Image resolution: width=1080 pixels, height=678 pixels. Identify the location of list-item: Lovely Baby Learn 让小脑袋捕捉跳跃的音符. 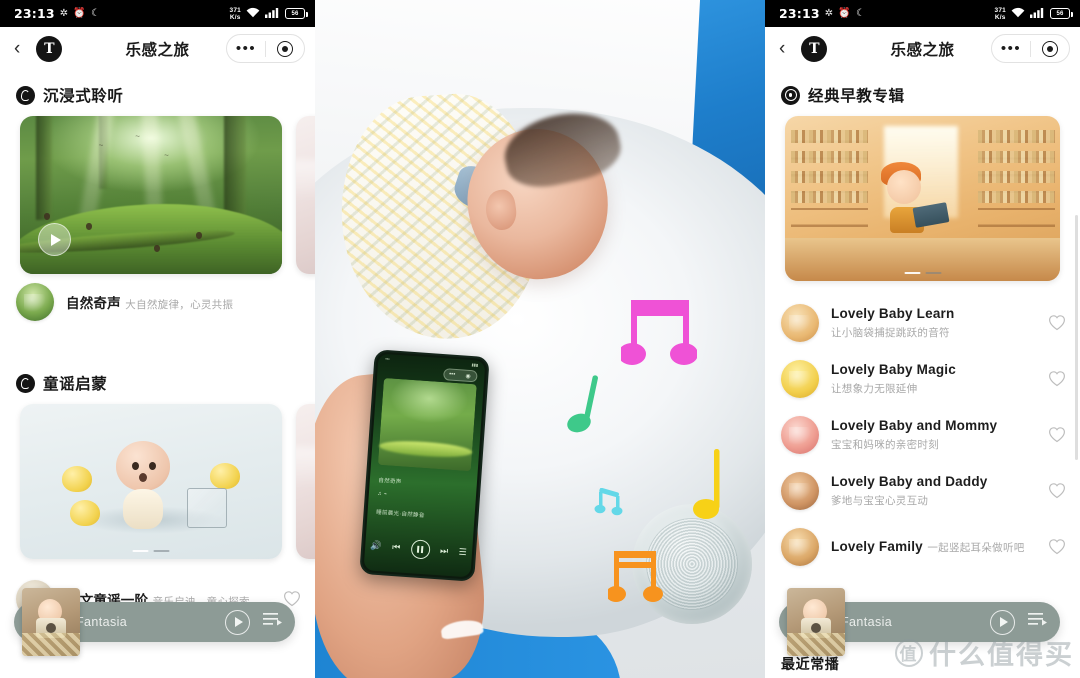
(922, 323).